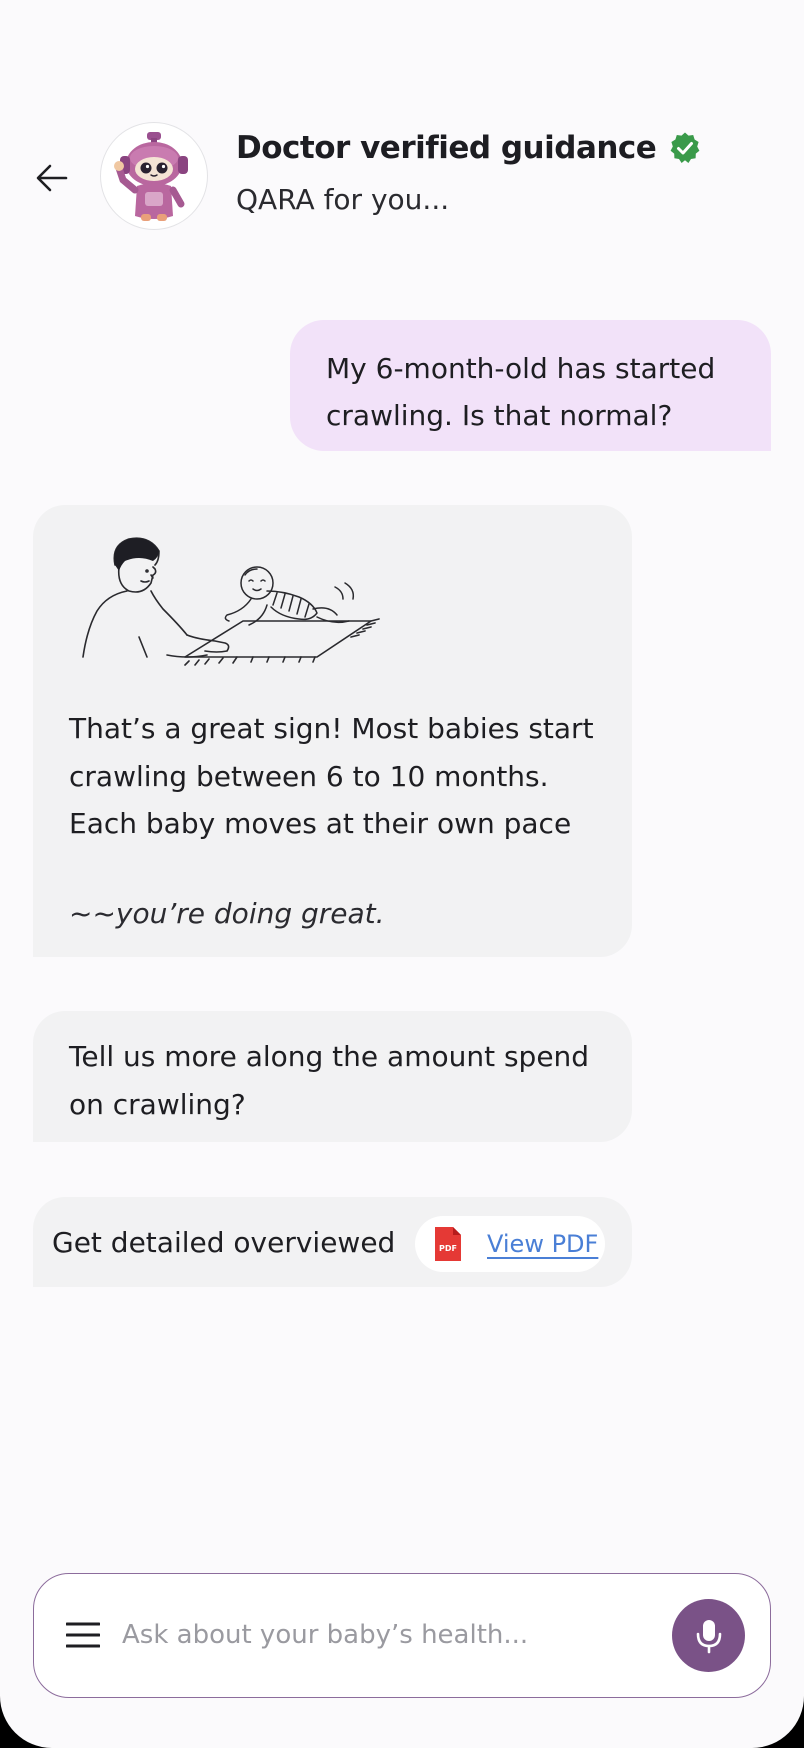  I want to click on pdf-icon-text: PDF, so click(448, 1248).